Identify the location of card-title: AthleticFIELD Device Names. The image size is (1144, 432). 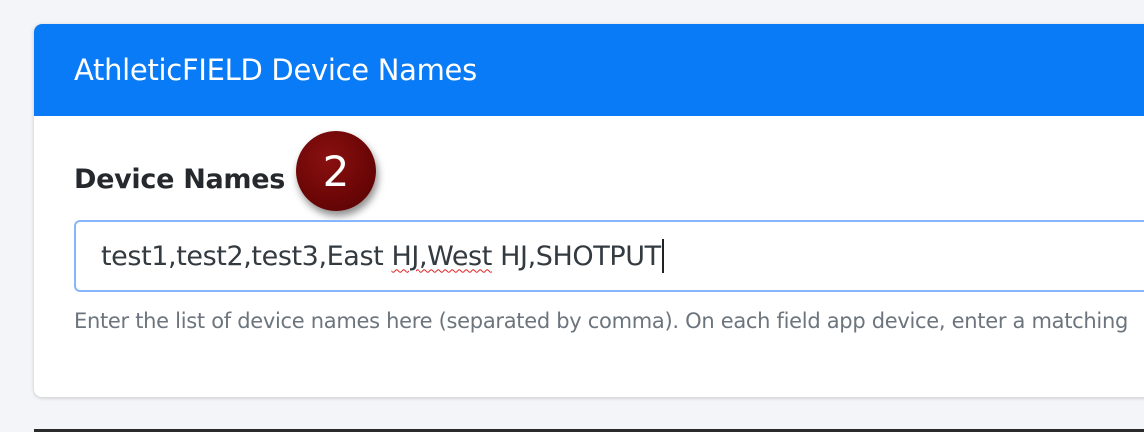
(275, 70).